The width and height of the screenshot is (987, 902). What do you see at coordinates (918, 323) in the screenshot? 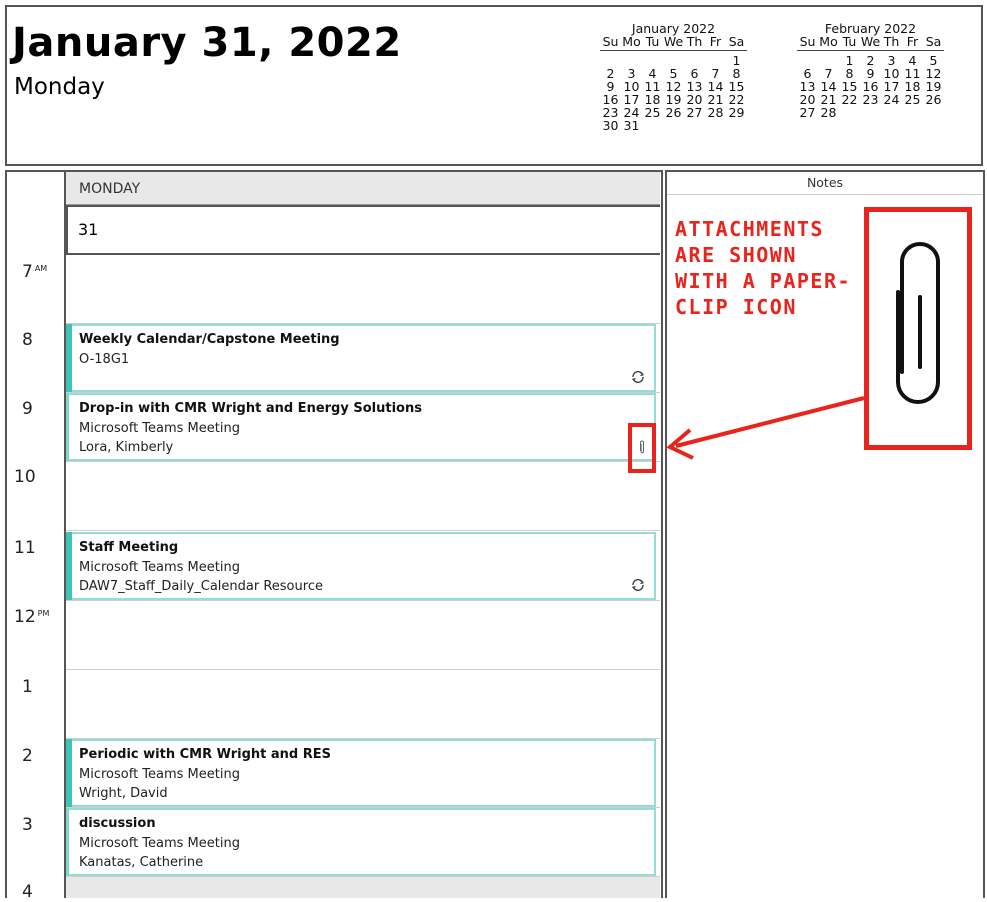
I see `paperclip-icon` at bounding box center [918, 323].